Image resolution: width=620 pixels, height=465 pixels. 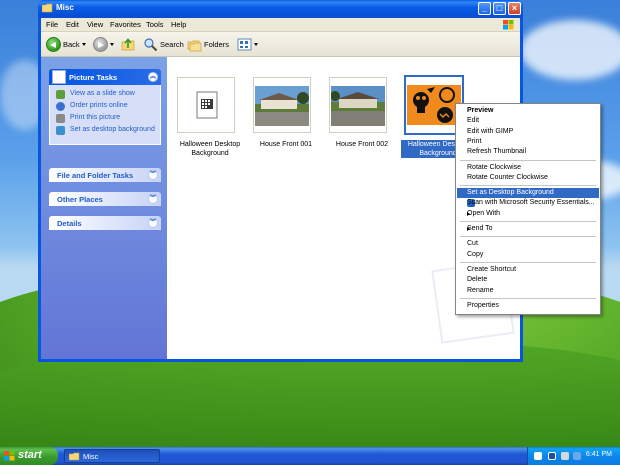 I want to click on menu-file: File, so click(x=52, y=24).